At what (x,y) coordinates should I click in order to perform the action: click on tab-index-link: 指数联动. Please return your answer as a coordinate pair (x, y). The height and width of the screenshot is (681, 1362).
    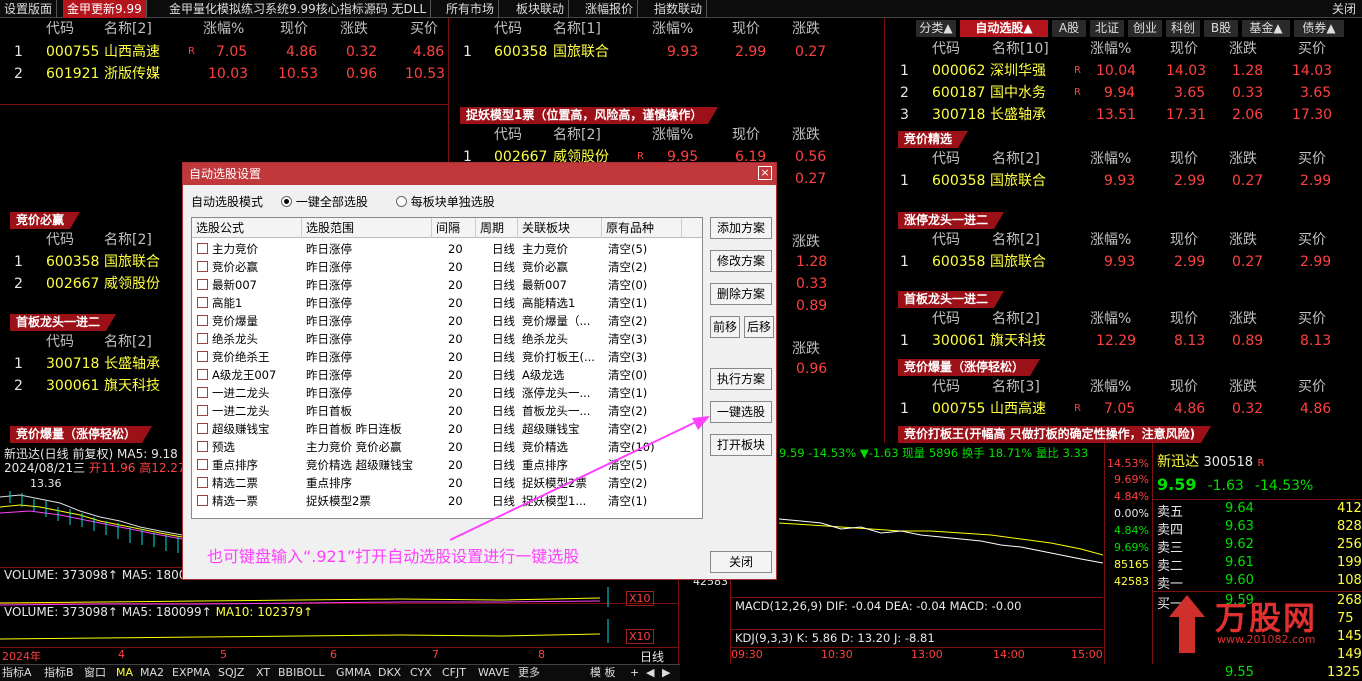
    Looking at the image, I should click on (679, 9).